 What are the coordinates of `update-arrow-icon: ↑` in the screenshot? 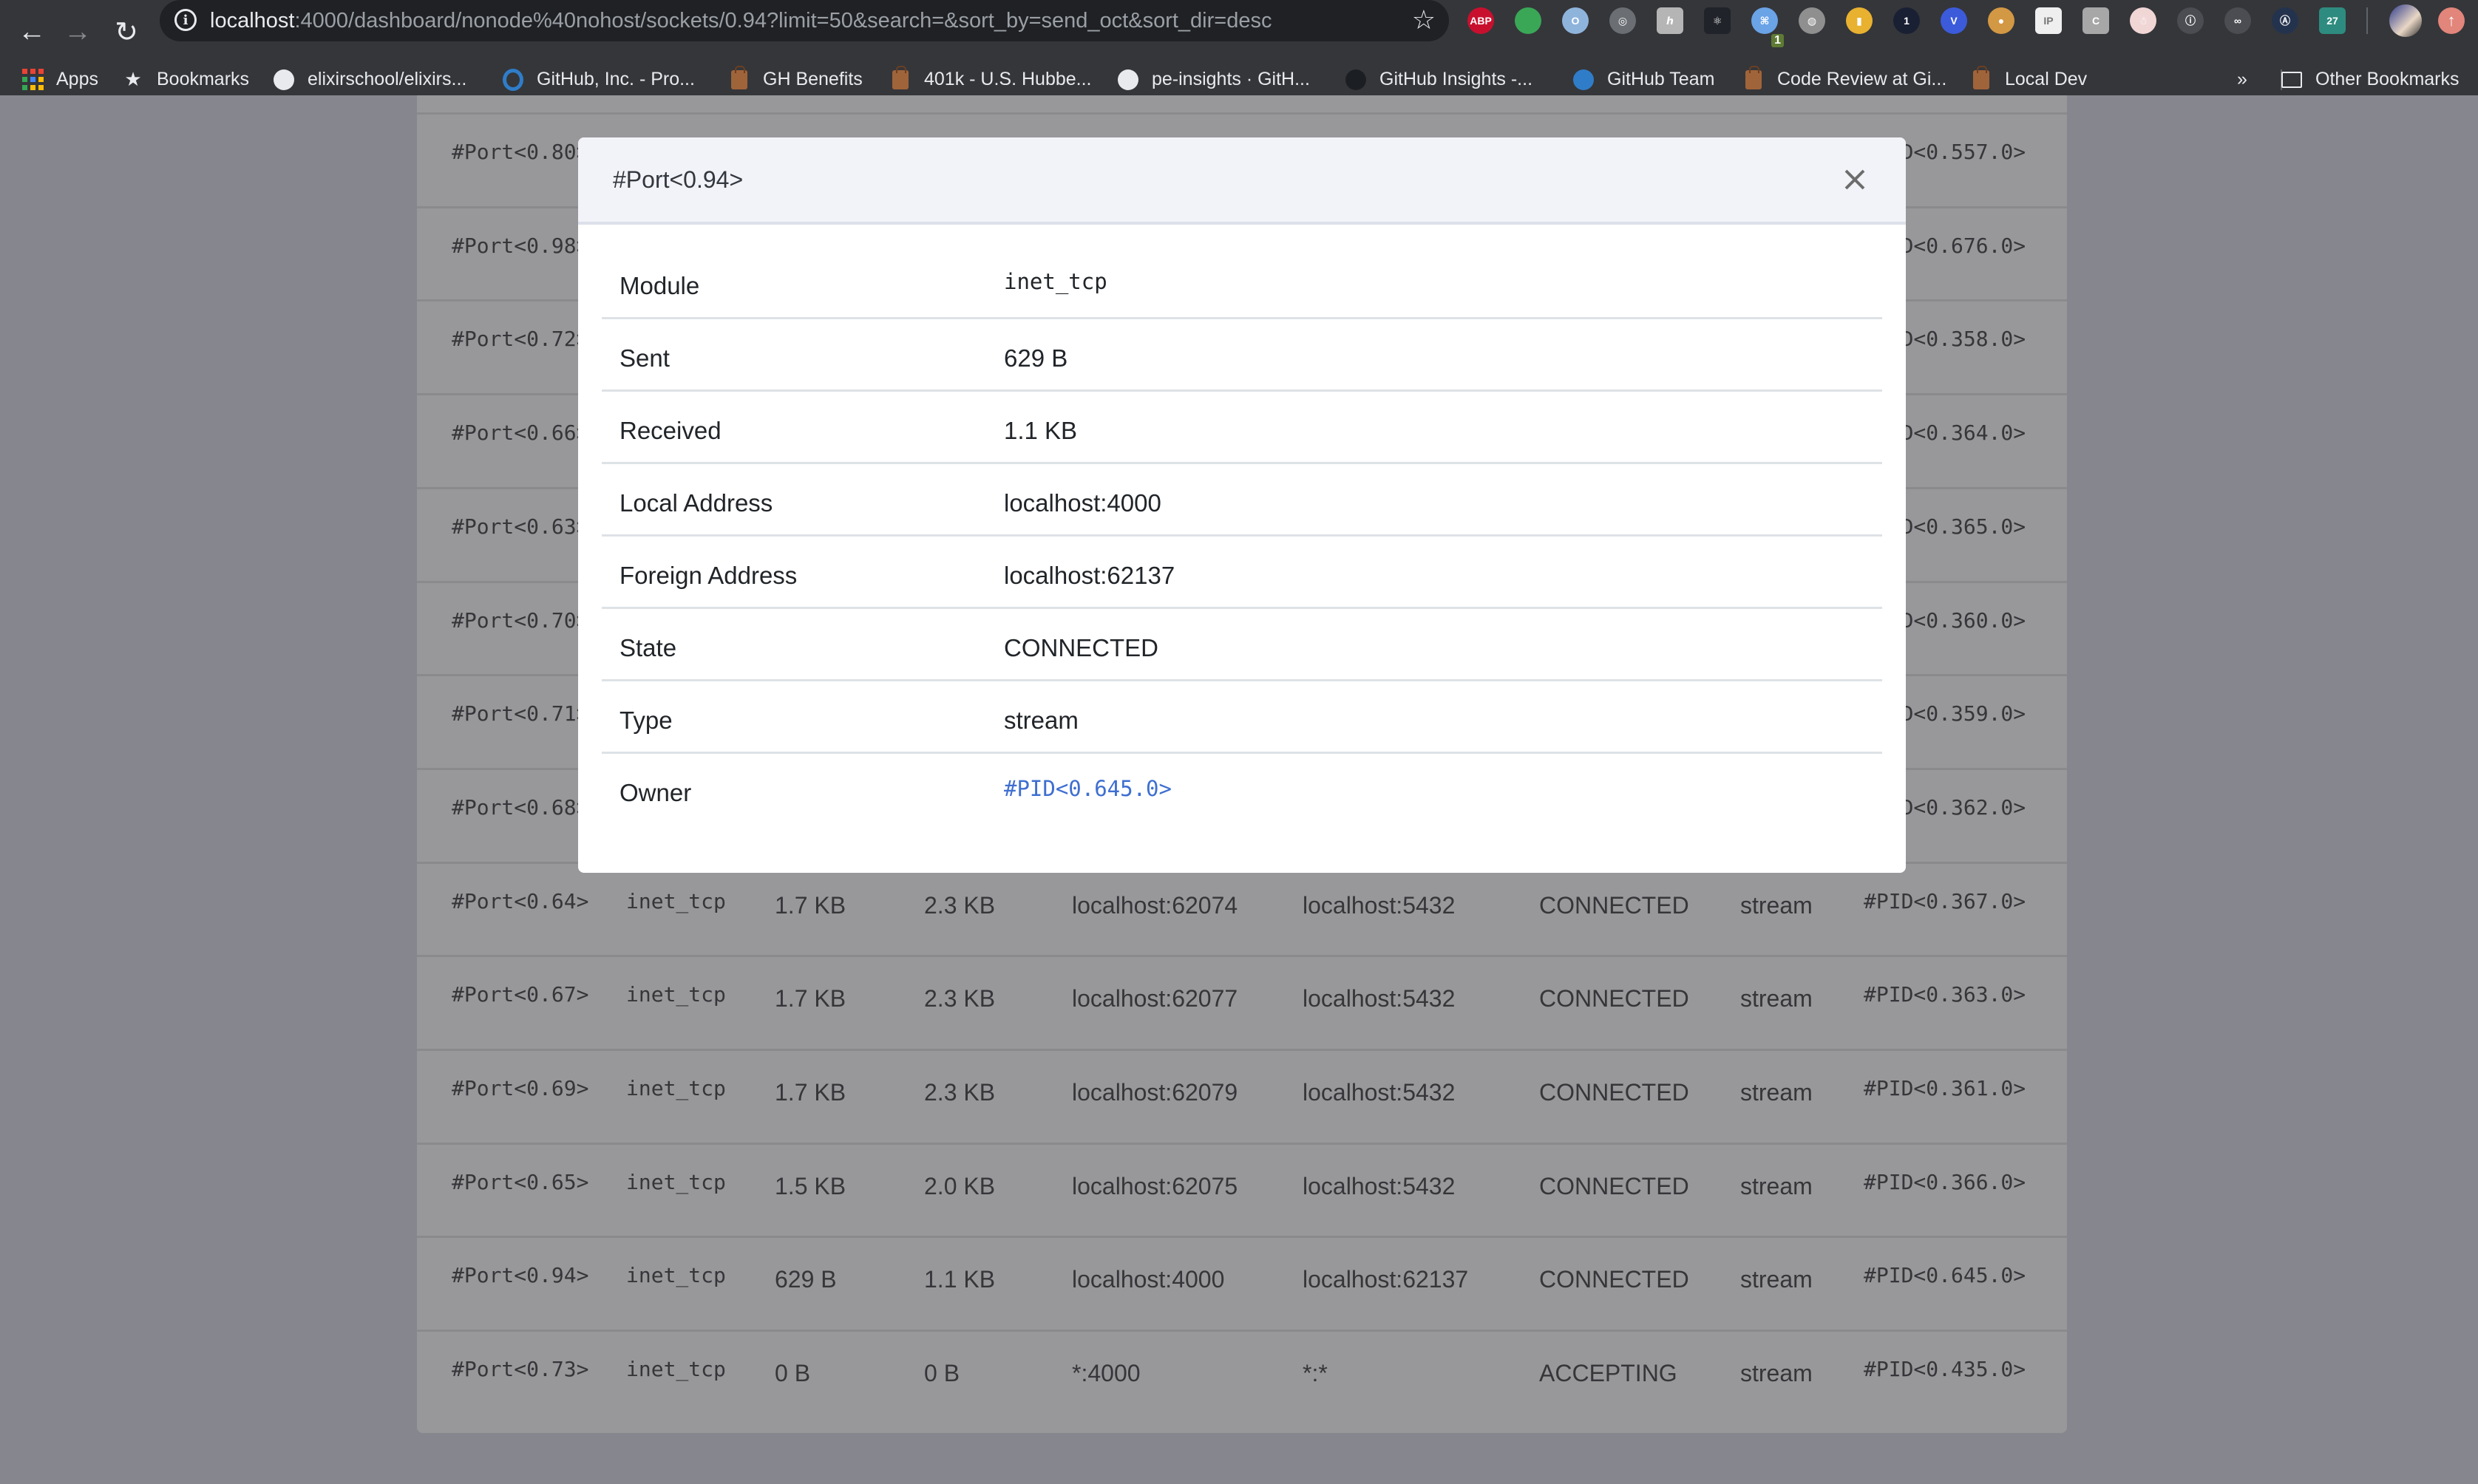 It's located at (2451, 20).